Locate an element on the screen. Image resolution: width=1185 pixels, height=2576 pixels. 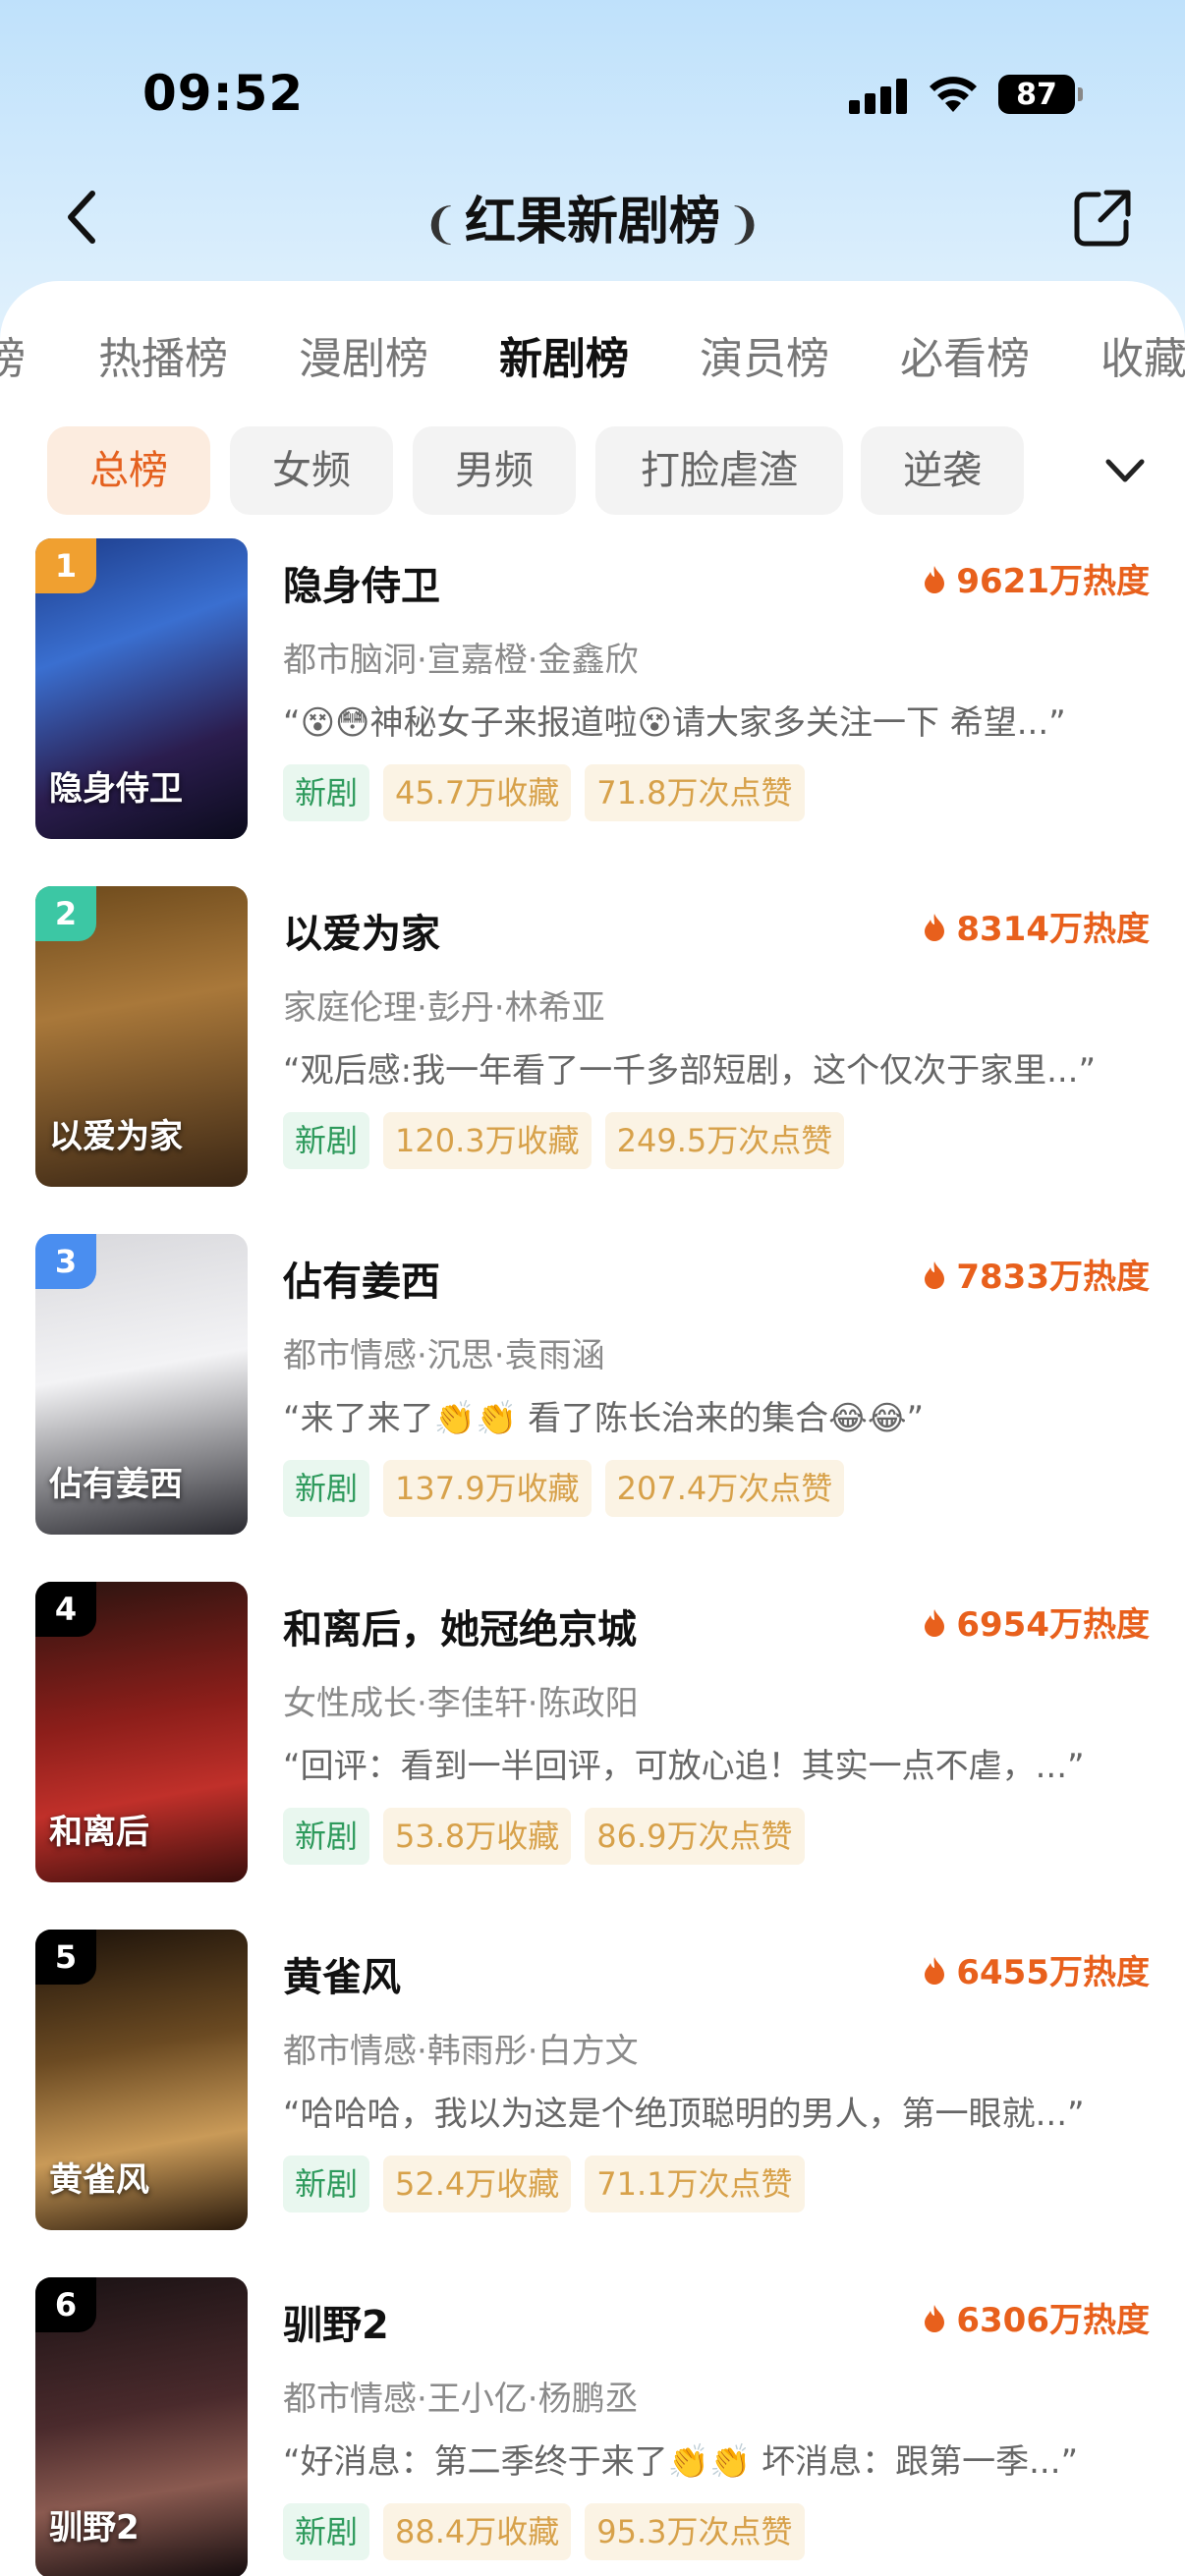
heat-score: 6455万热度 is located at coordinates (1037, 1969).